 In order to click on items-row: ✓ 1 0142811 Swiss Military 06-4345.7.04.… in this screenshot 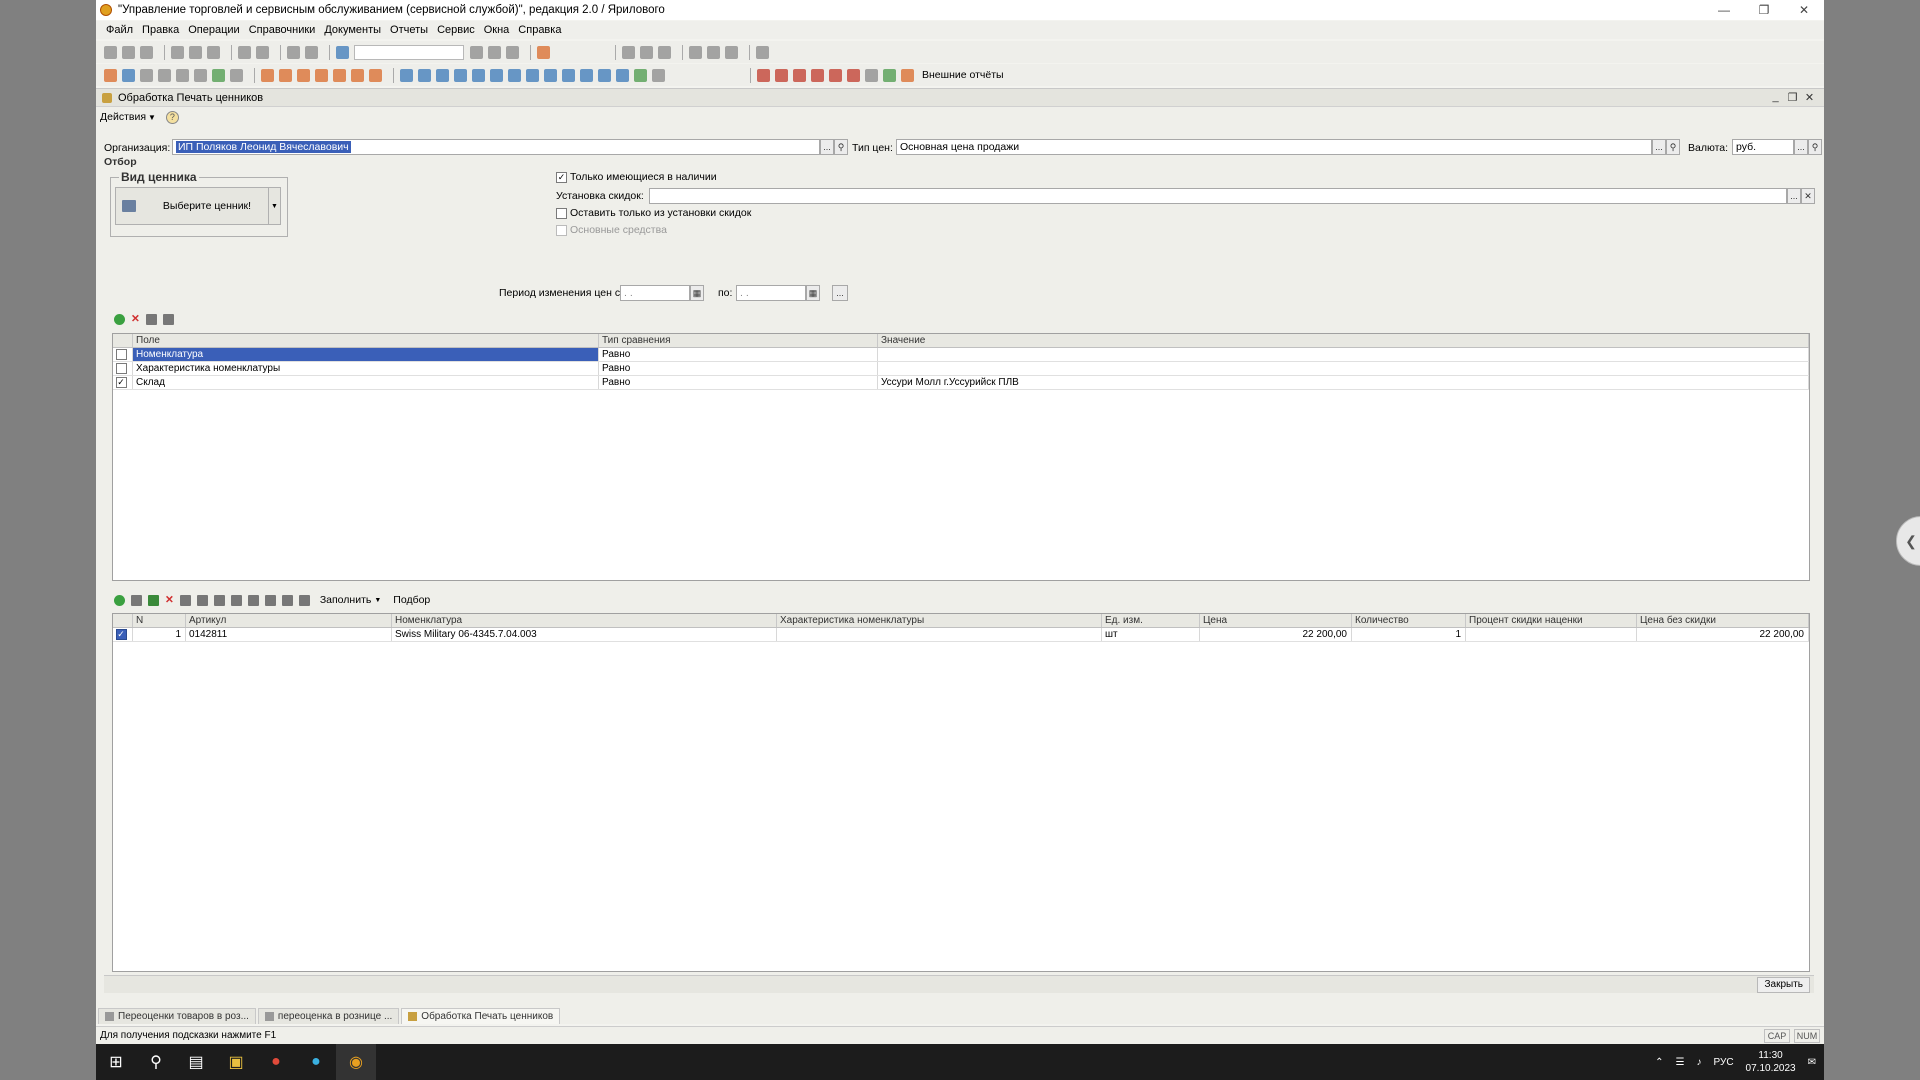, I will do `click(961, 635)`.